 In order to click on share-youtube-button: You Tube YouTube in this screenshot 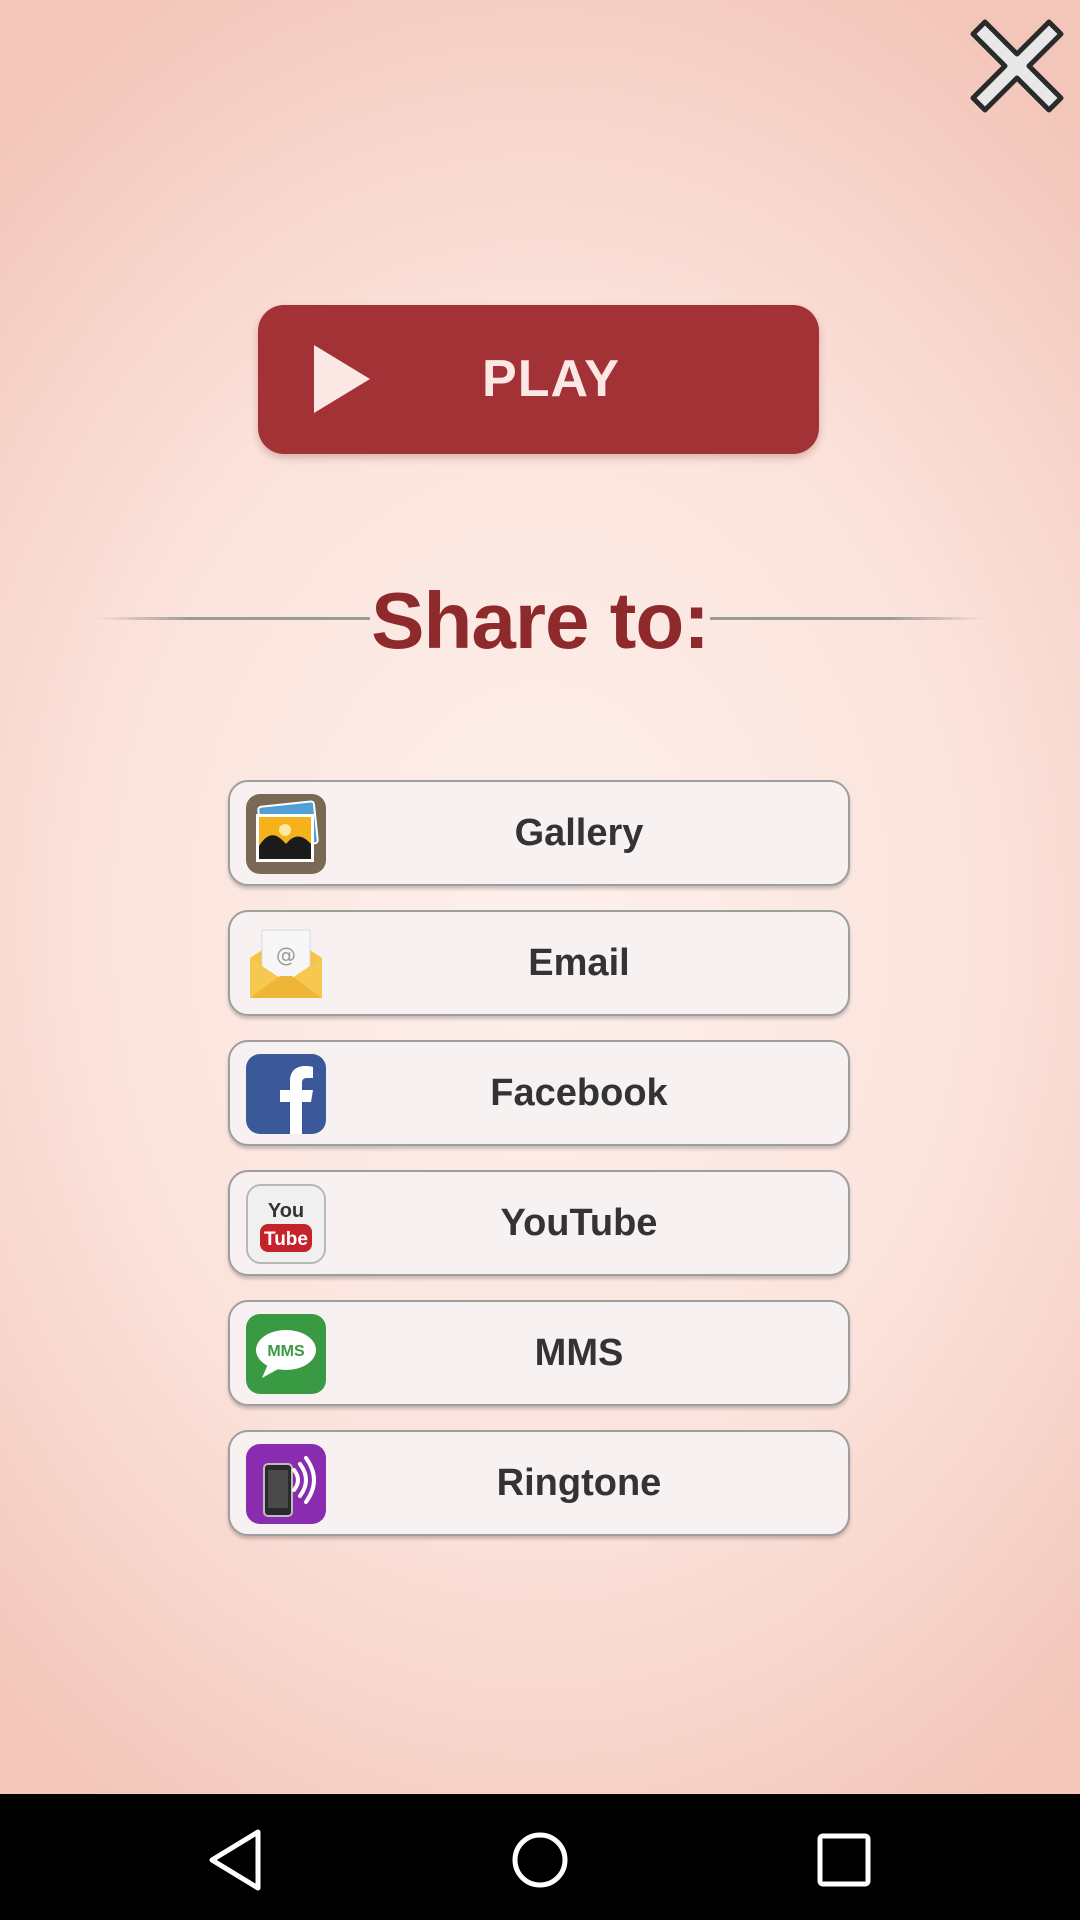, I will do `click(539, 1223)`.